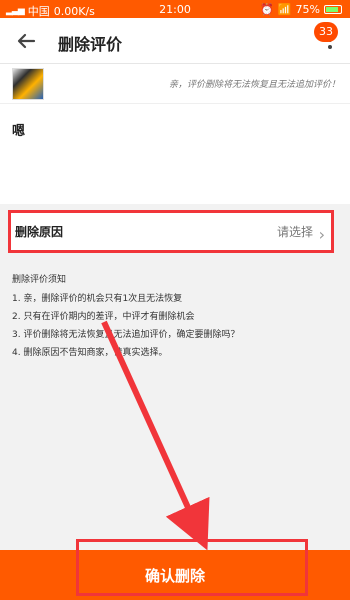  Describe the element at coordinates (294, 232) in the screenshot. I see `delete-reason-placeholder: 请选择` at that location.